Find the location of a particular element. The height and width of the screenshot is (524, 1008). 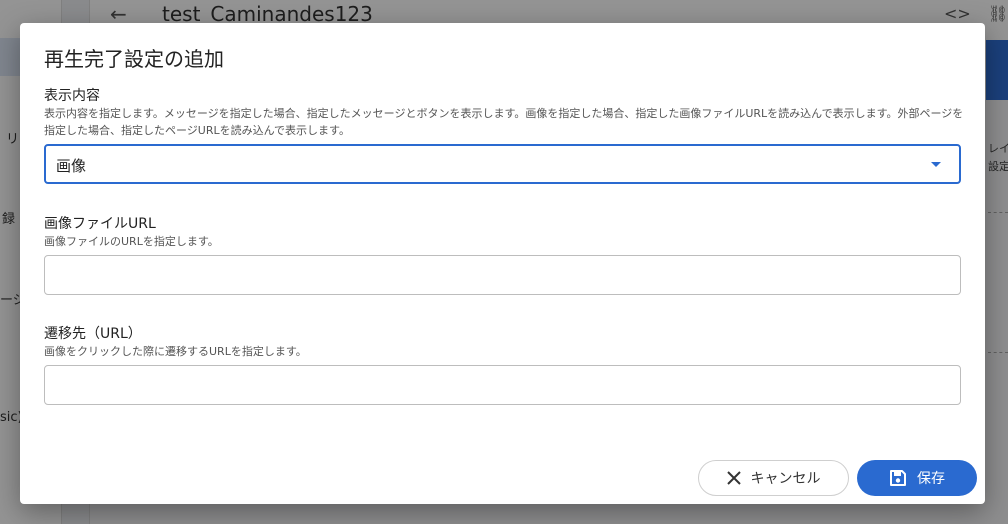

link-url-help: 画像をクリックした際に遷移するURLを指定します。 is located at coordinates (175, 351).